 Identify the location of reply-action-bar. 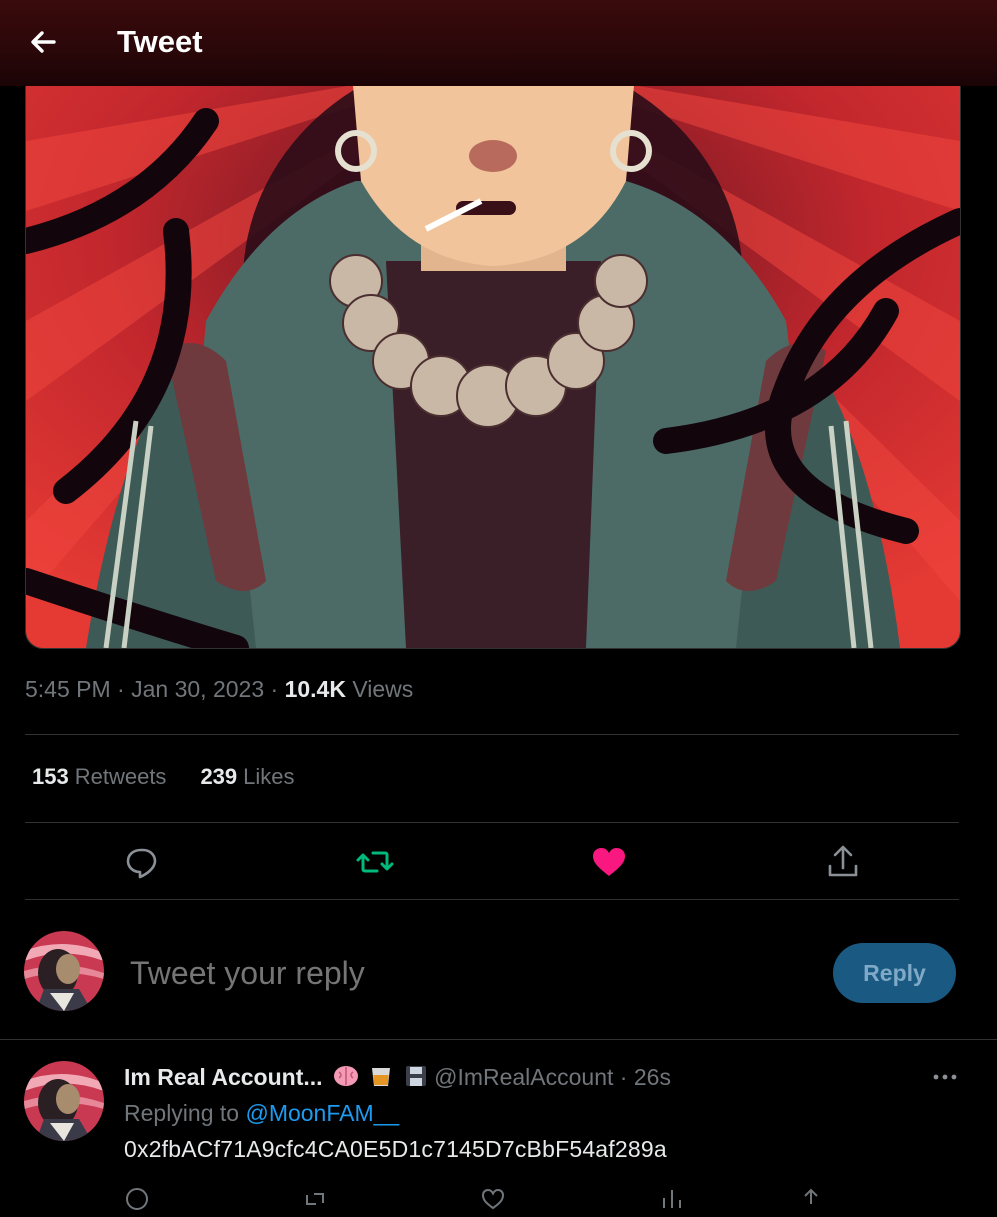
(484, 1198).